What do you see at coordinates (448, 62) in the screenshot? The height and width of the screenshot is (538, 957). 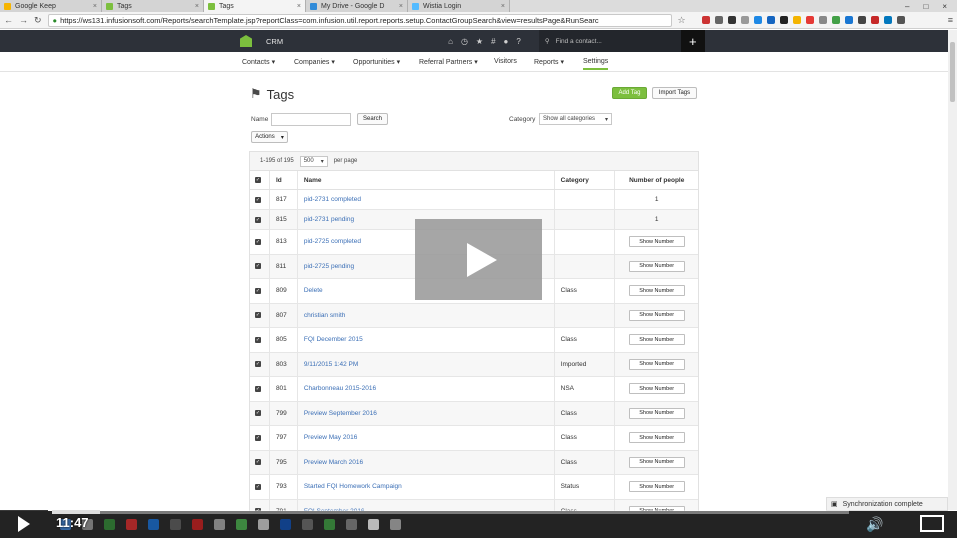 I see `nav-item-referral-partners: Referral Partners ▾` at bounding box center [448, 62].